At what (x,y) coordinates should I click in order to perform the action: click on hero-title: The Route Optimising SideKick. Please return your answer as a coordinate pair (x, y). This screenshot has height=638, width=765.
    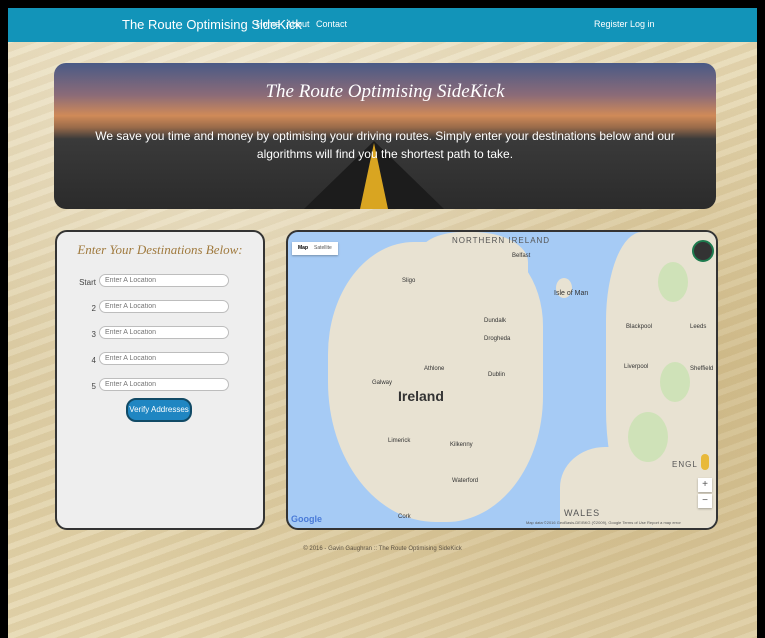
    Looking at the image, I should click on (385, 91).